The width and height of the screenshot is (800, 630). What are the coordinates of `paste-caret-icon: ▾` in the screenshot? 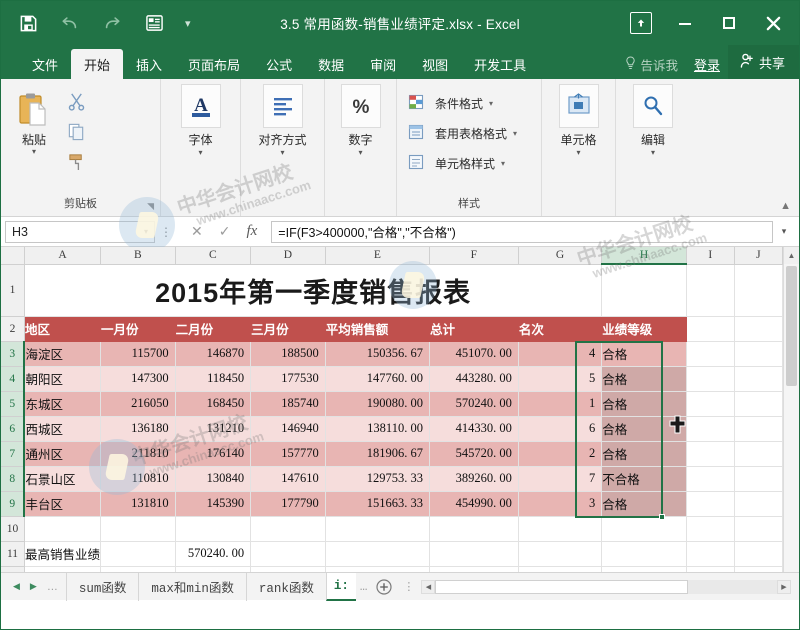 It's located at (34, 152).